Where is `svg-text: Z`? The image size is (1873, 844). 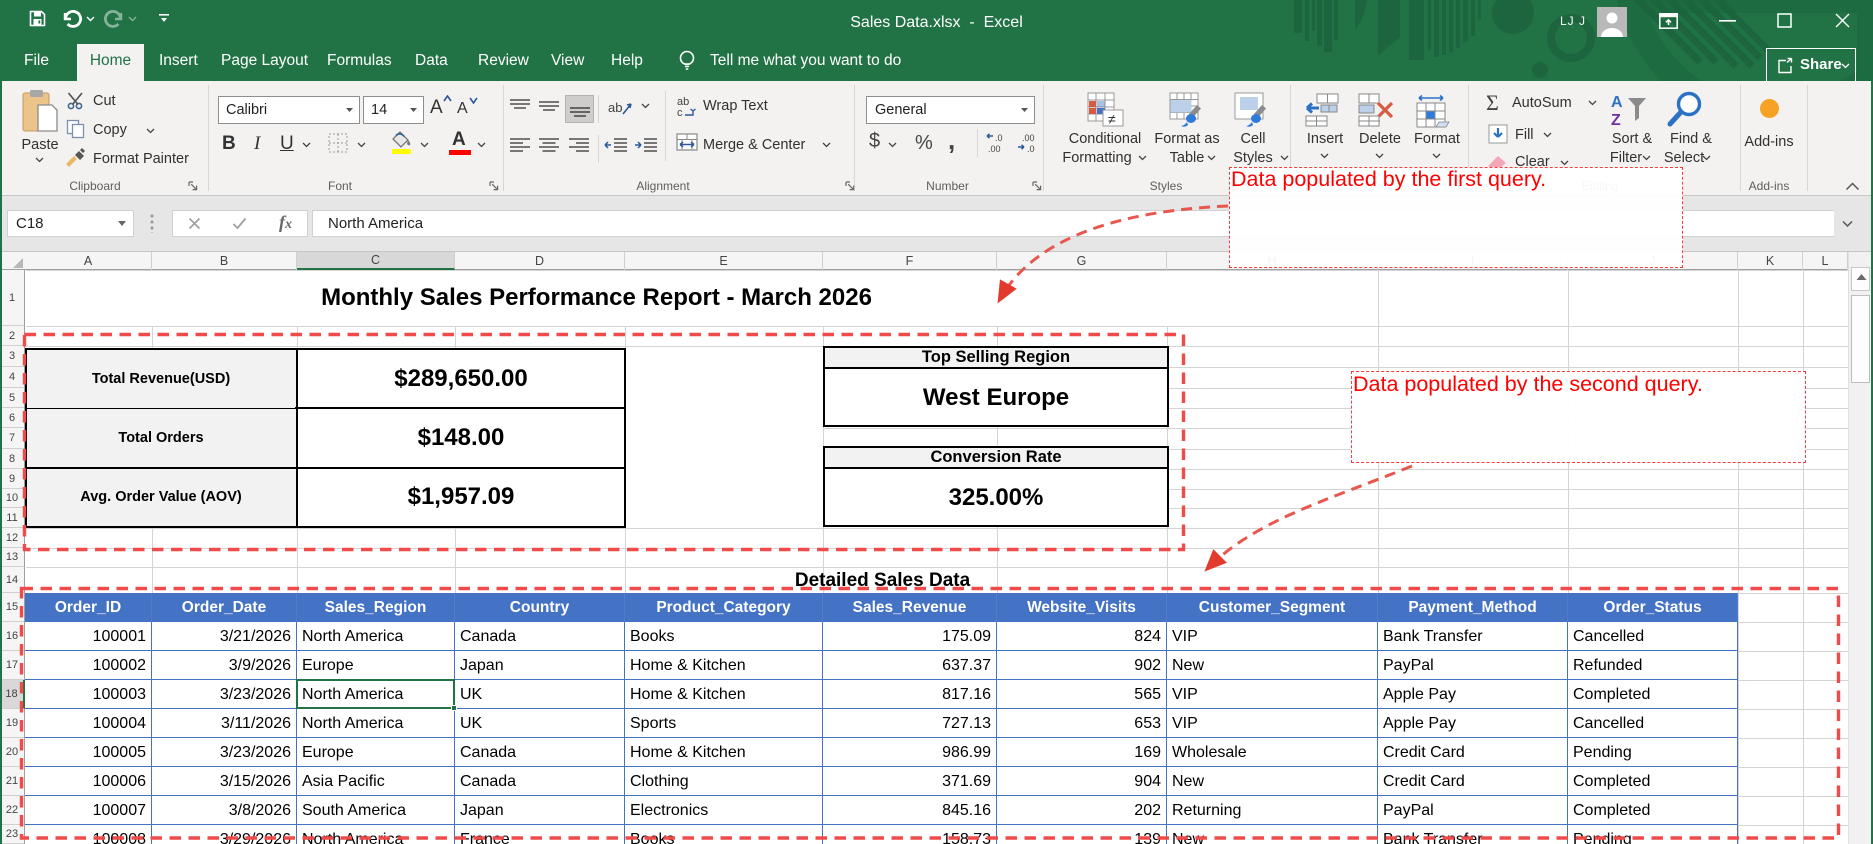 svg-text: Z is located at coordinates (1616, 120).